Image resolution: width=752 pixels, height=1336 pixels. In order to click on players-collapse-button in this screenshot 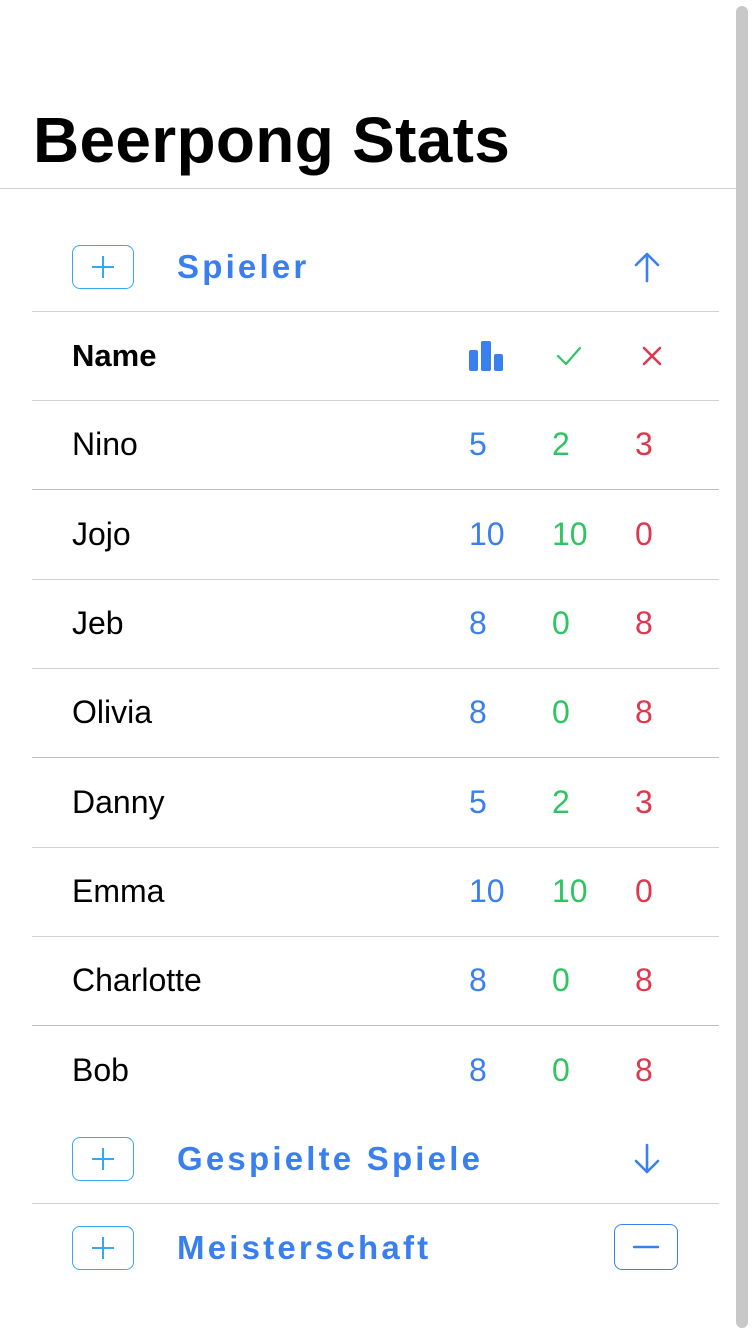, I will do `click(647, 267)`.